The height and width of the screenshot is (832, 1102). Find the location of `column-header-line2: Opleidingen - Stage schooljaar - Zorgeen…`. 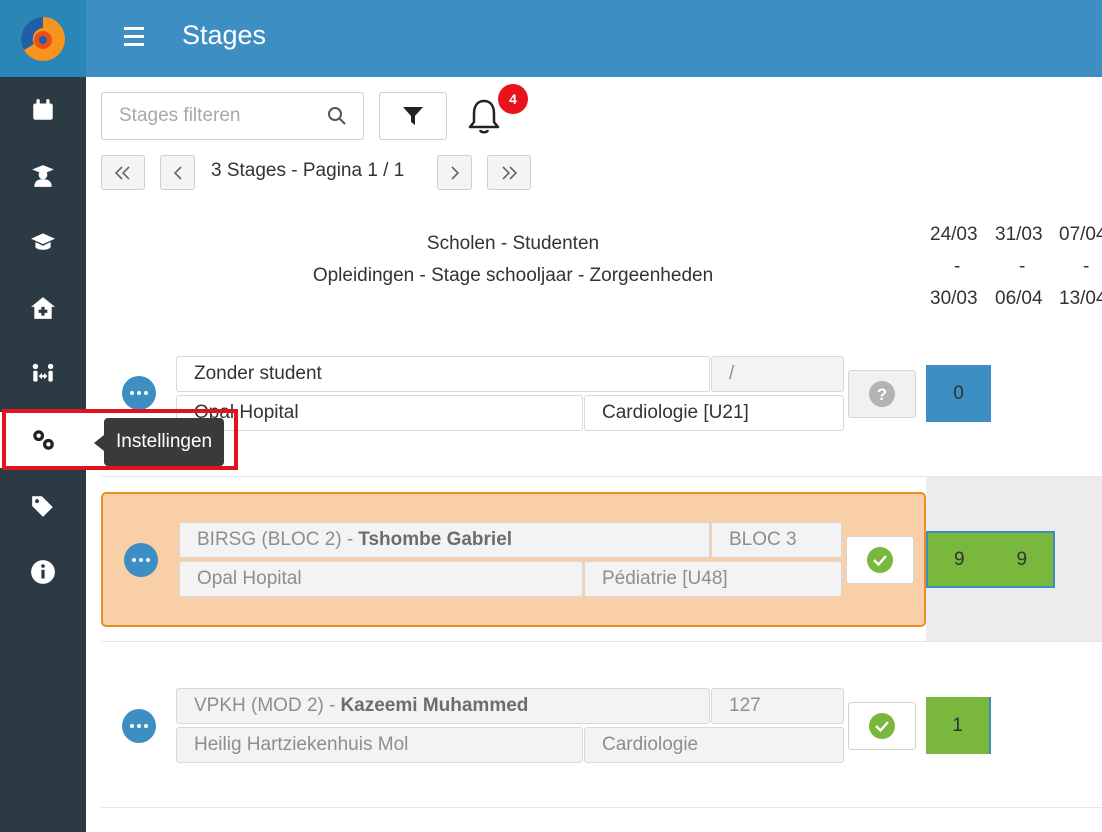

column-header-line2: Opleidingen - Stage schooljaar - Zorgeen… is located at coordinates (513, 275).